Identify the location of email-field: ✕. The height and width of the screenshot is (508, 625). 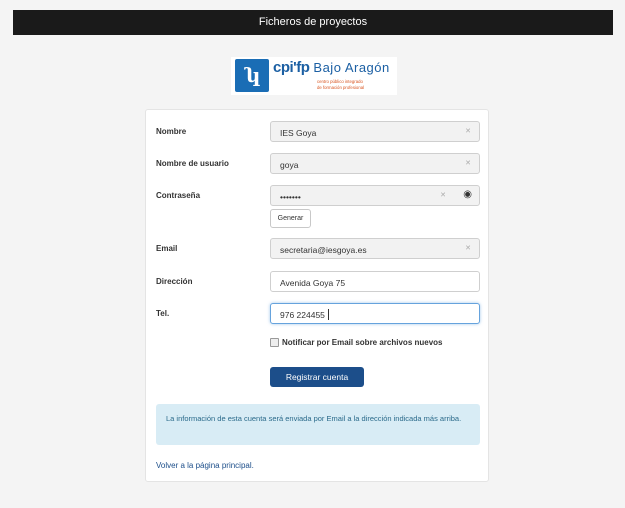
(375, 248).